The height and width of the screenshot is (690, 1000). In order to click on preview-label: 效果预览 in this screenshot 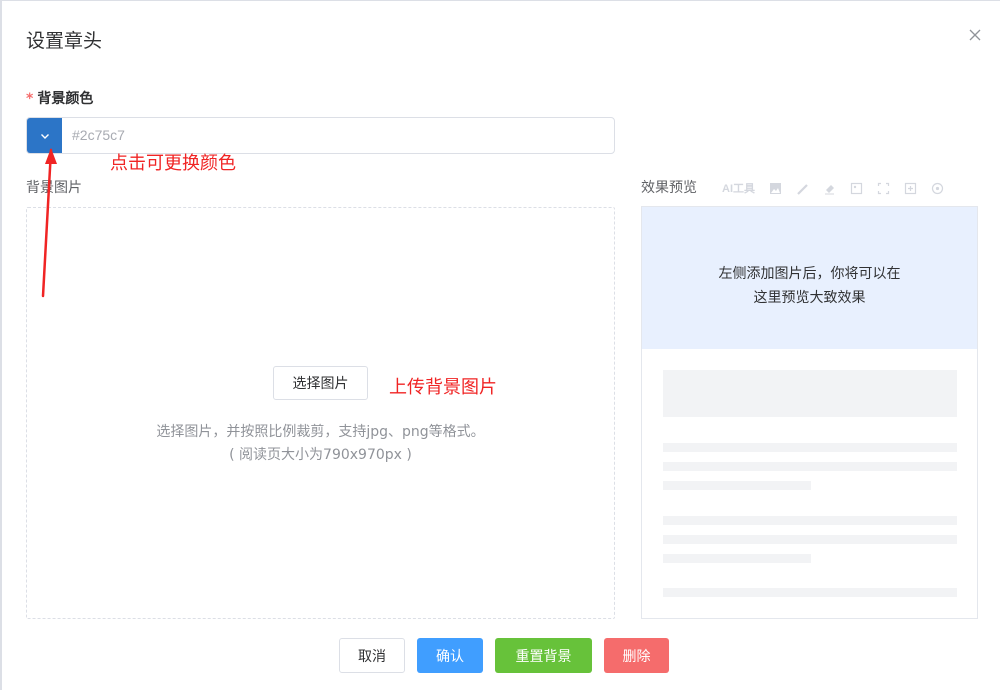, I will do `click(669, 188)`.